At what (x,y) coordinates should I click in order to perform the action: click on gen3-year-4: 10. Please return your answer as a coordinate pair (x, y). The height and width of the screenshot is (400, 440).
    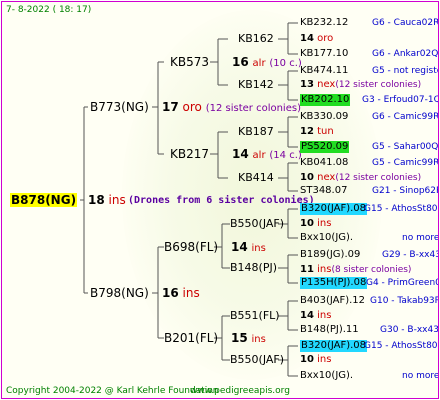
    Looking at the image, I should click on (307, 223).